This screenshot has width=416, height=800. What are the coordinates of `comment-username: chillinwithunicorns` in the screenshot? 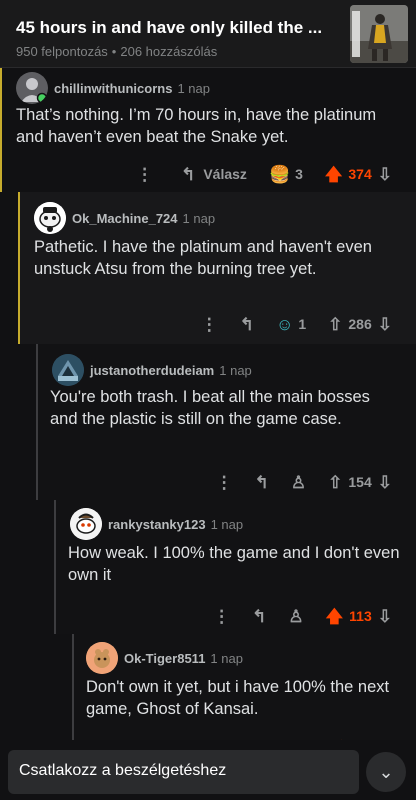 It's located at (113, 88).